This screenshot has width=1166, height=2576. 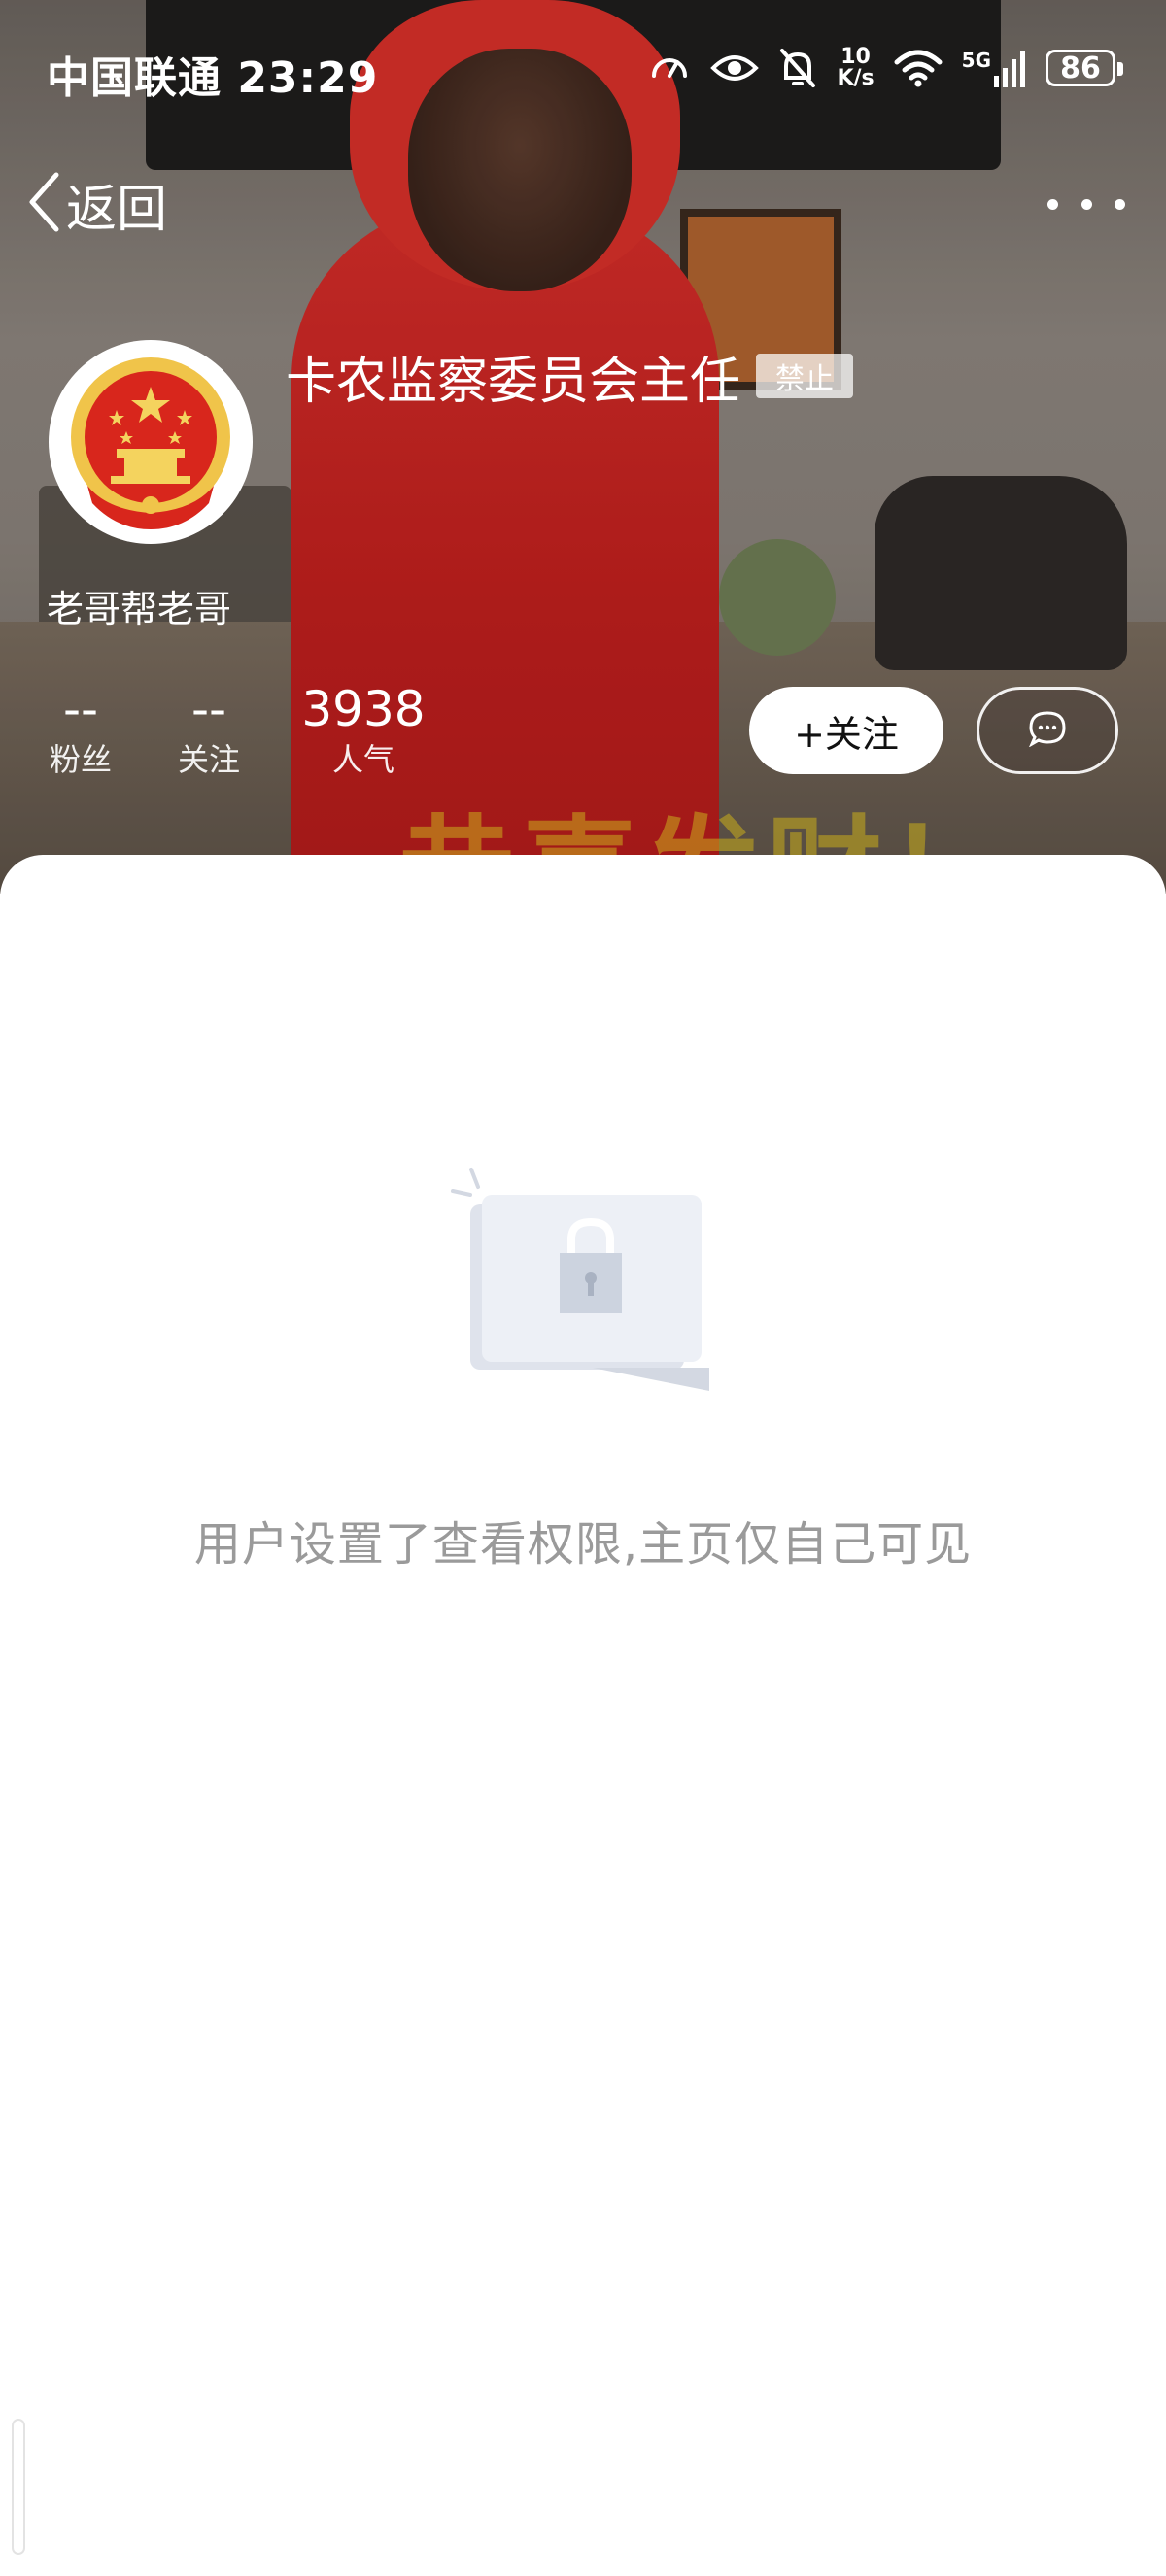 I want to click on avatar, so click(x=151, y=442).